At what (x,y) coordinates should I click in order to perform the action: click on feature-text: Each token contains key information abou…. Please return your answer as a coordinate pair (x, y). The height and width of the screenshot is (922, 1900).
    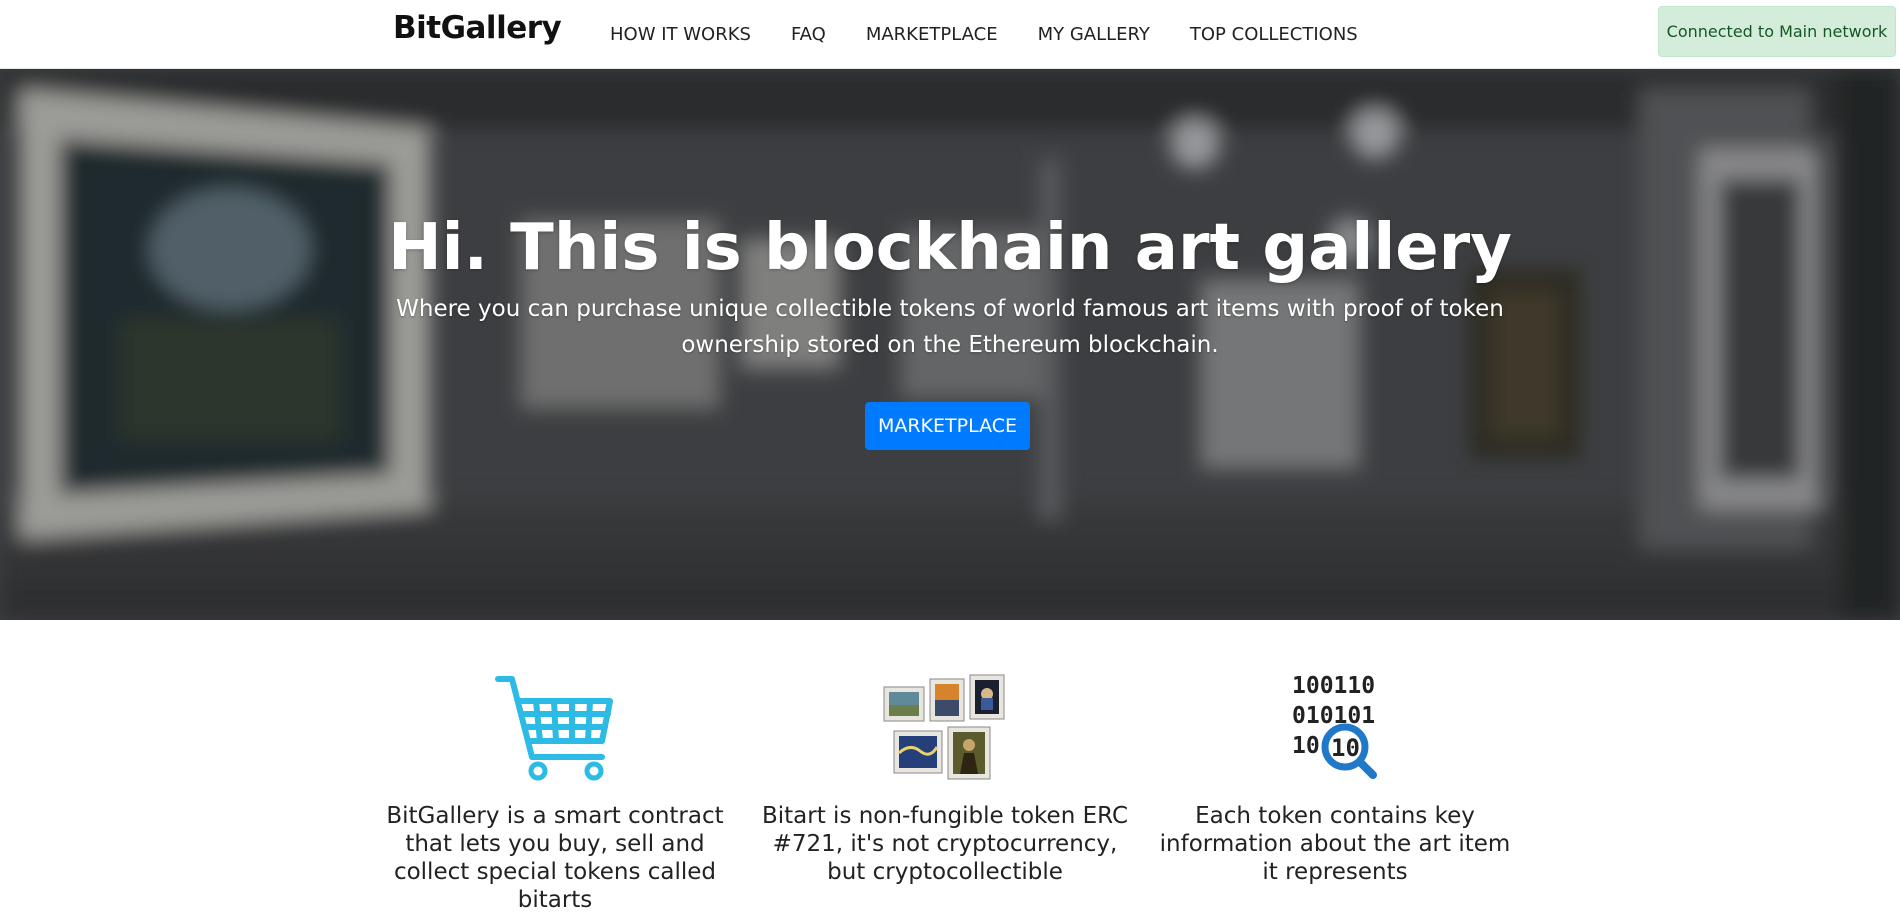
    Looking at the image, I should click on (1335, 844).